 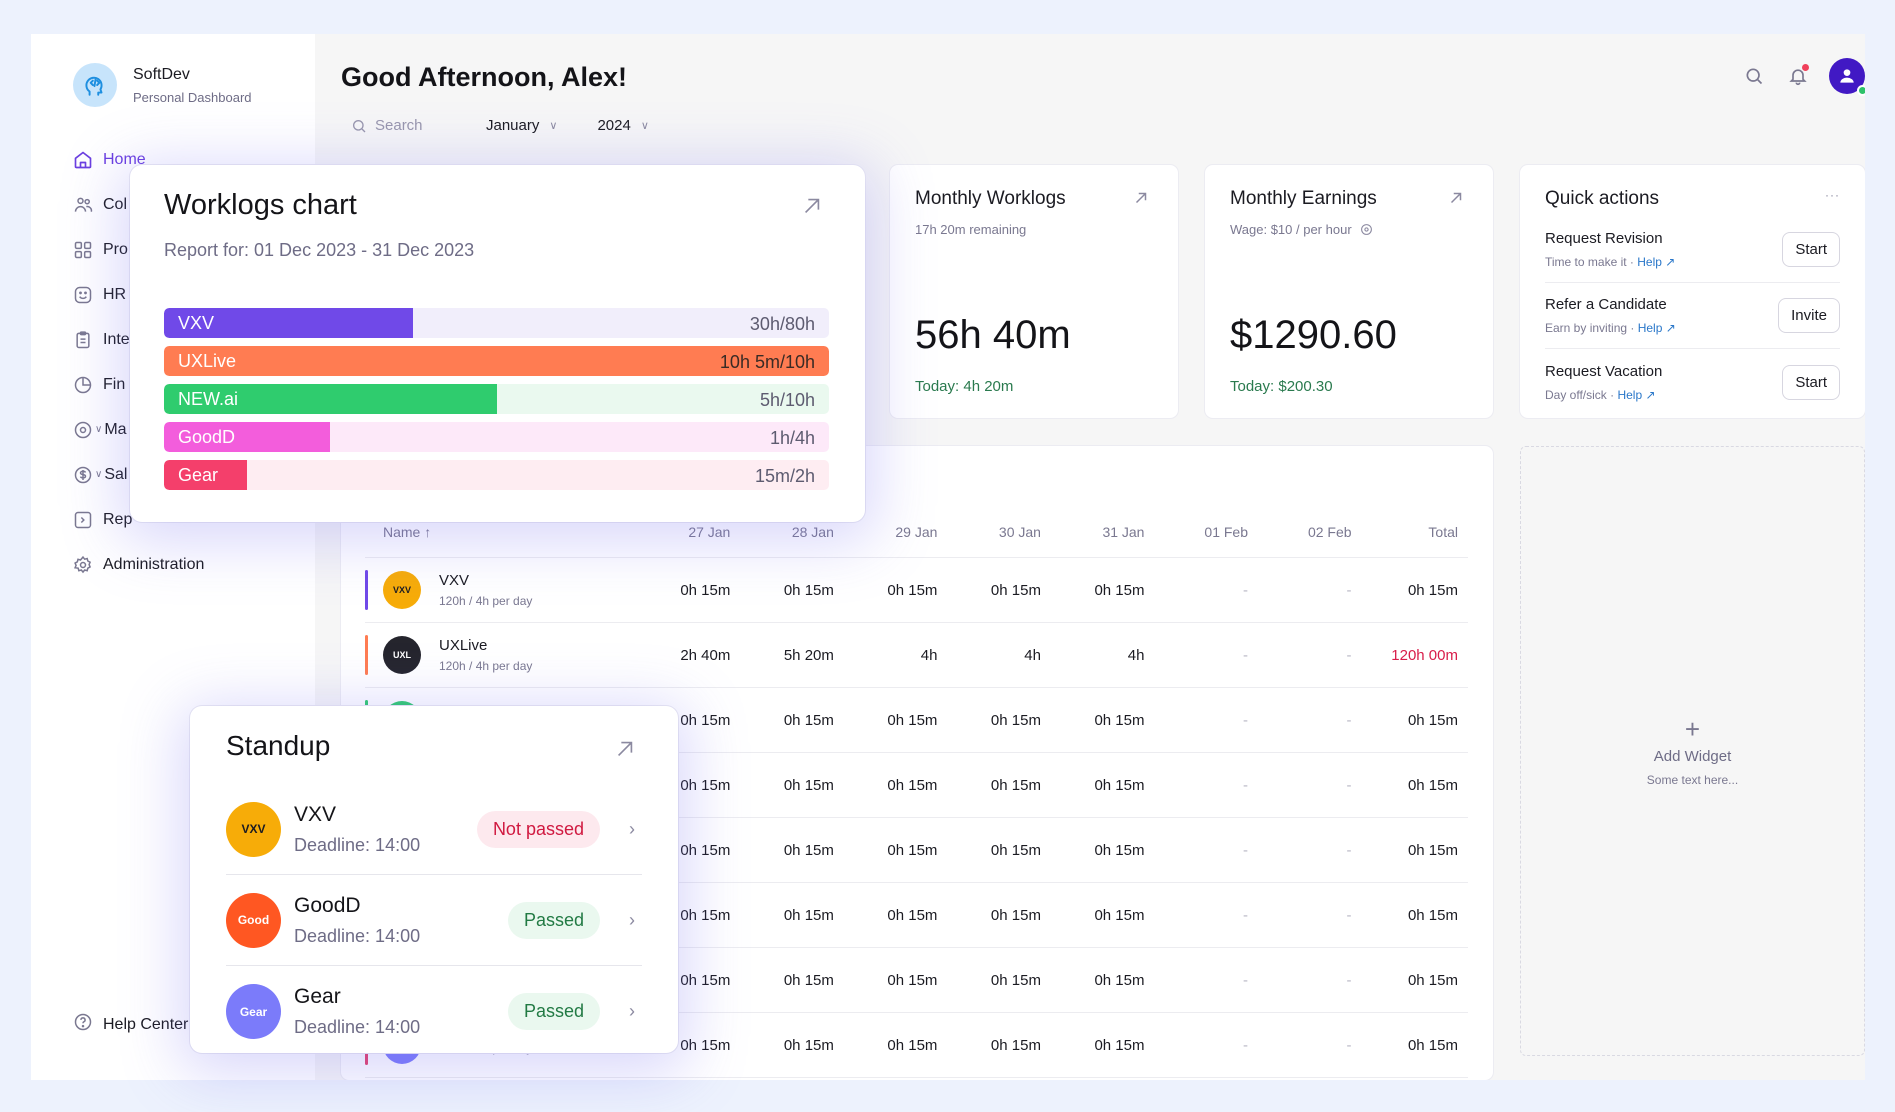 I want to click on sidebar-item-label: HR, so click(x=115, y=294).